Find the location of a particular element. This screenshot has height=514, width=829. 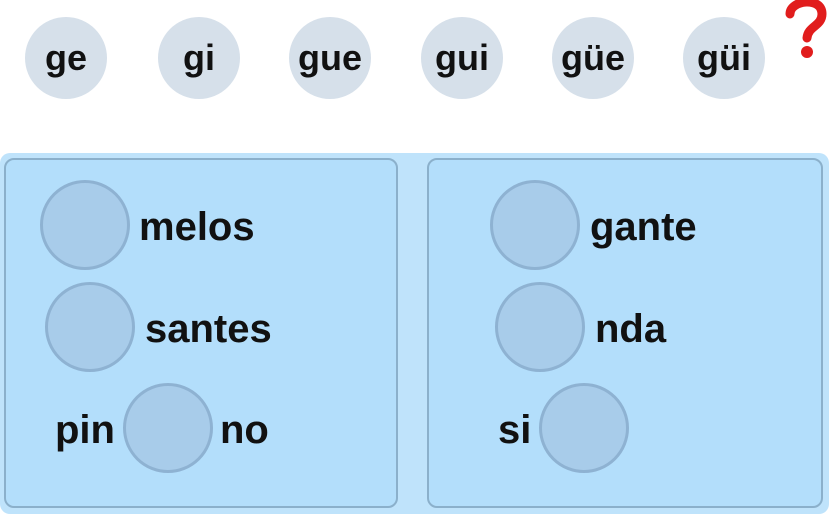

question-mark-icon is located at coordinates (805, 30).